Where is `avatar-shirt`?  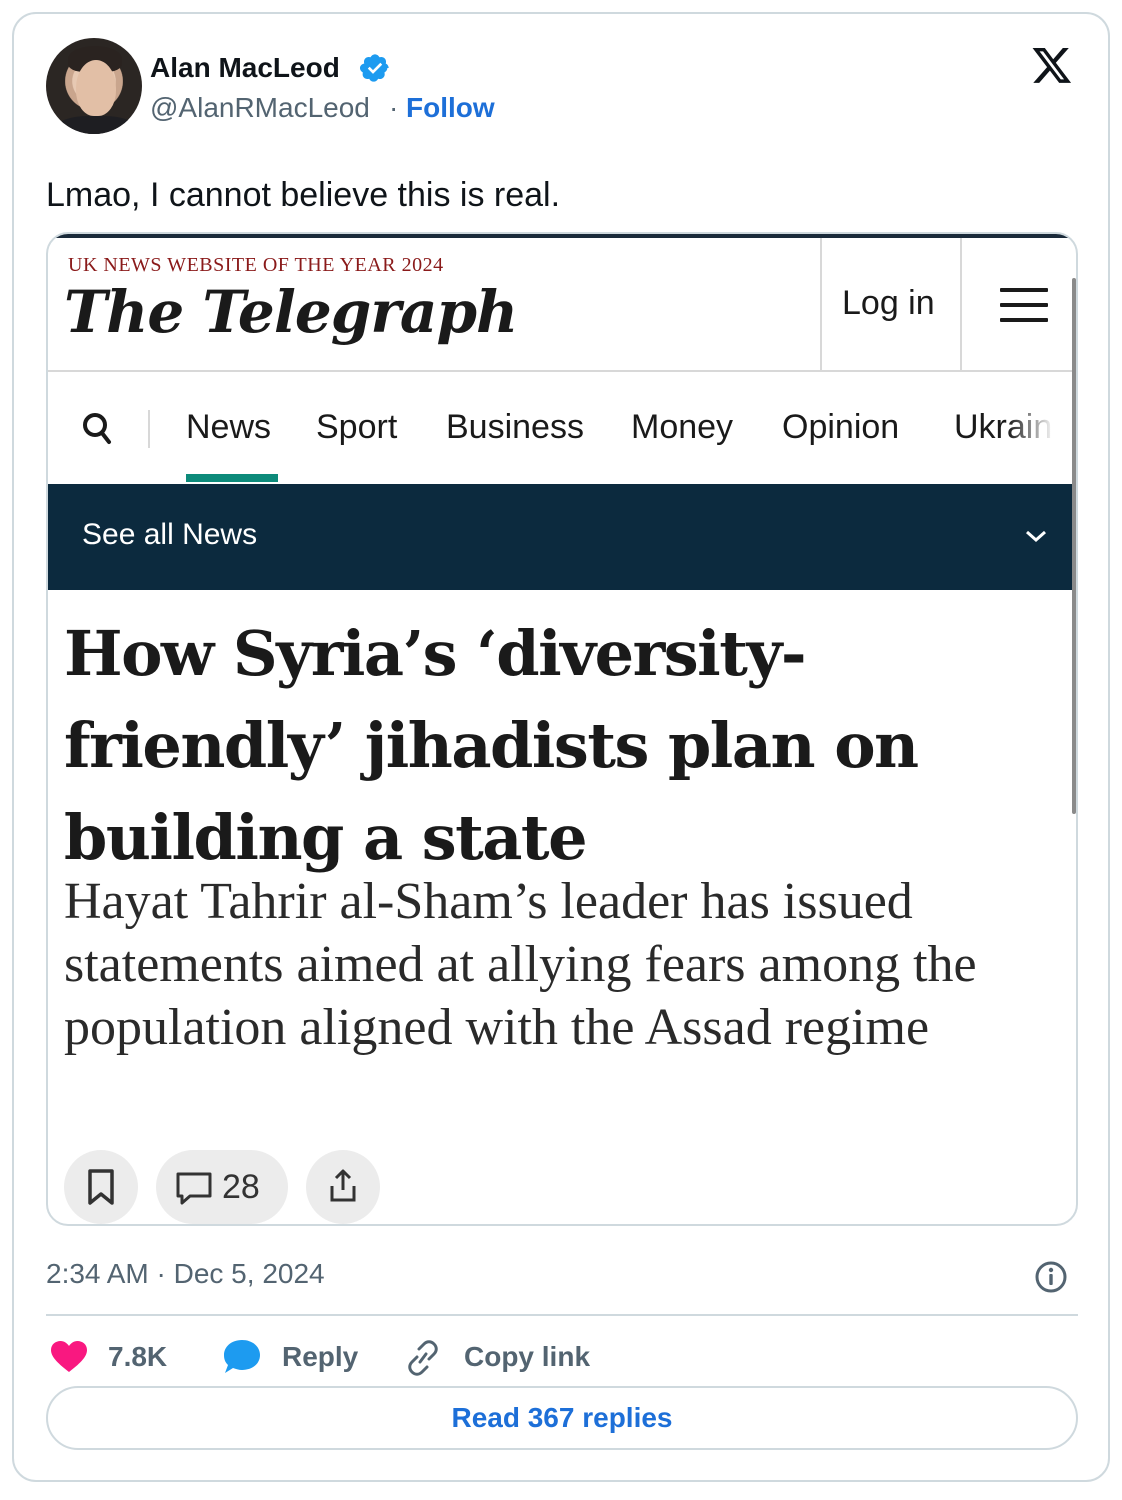
avatar-shirt is located at coordinates (96, 125).